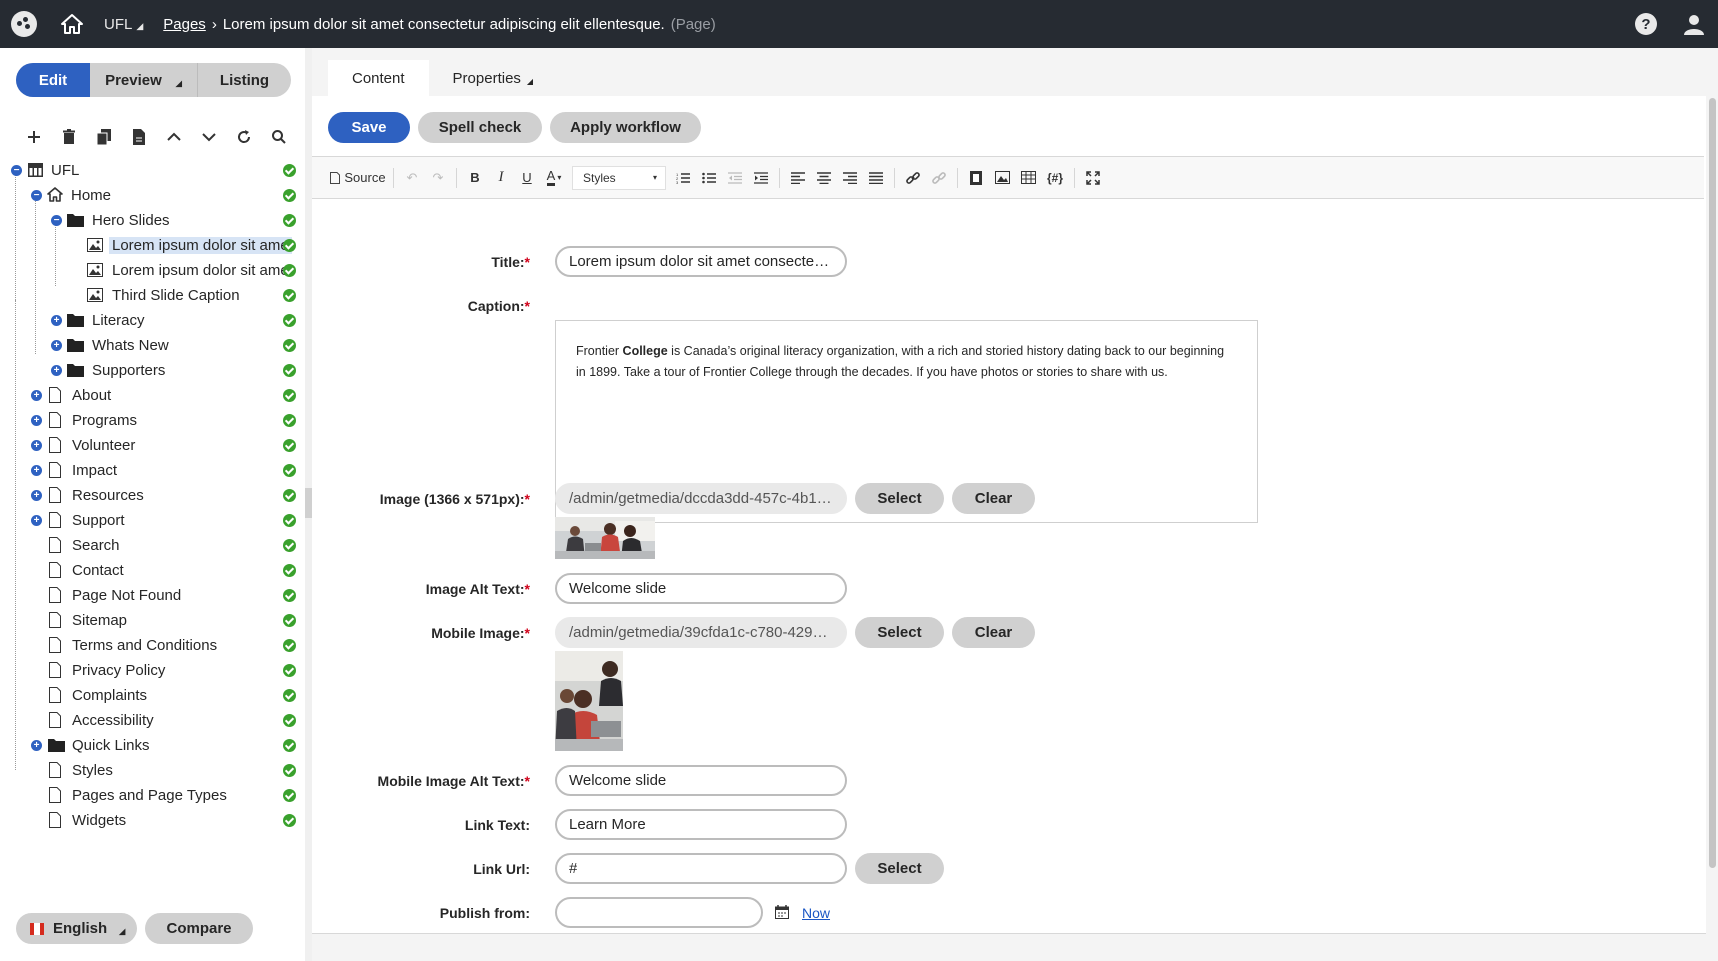  I want to click on splitter-handle, so click(308, 503).